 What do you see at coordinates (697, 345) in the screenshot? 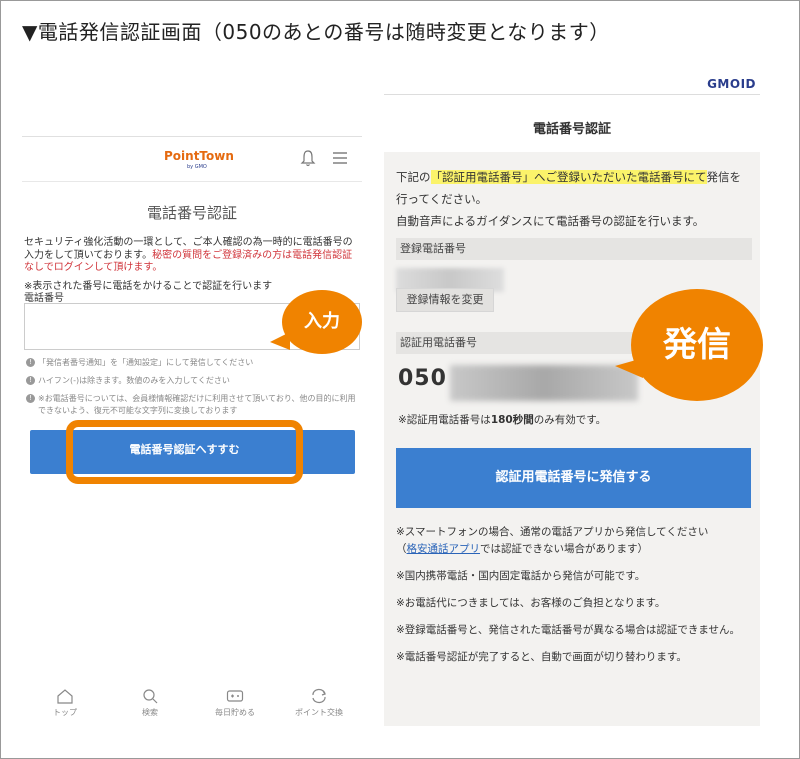
I see `call-callout: 発信` at bounding box center [697, 345].